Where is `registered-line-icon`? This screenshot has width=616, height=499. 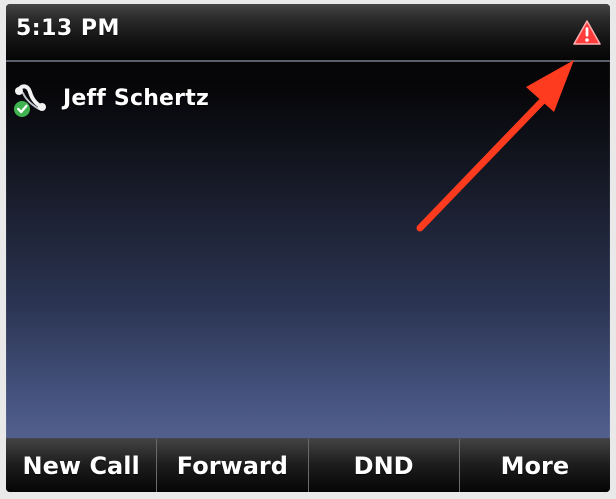 registered-line-icon is located at coordinates (30, 100).